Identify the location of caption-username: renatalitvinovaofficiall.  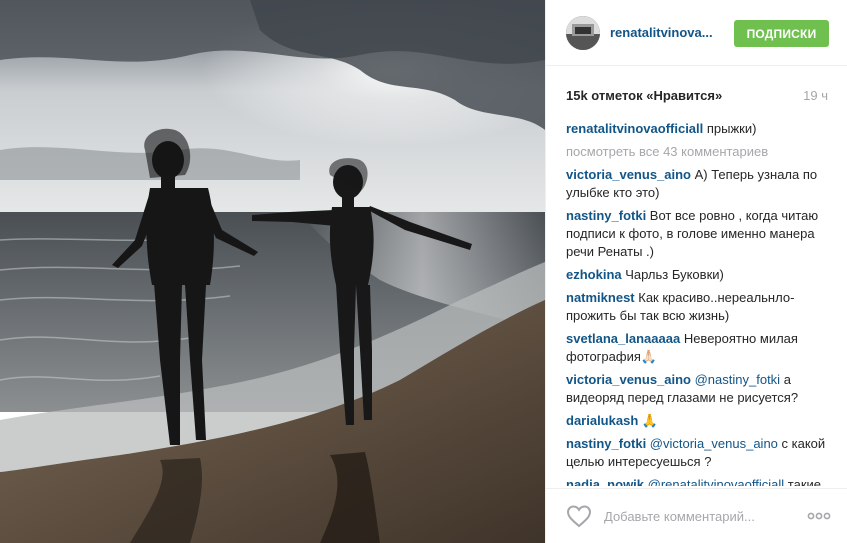
(634, 128).